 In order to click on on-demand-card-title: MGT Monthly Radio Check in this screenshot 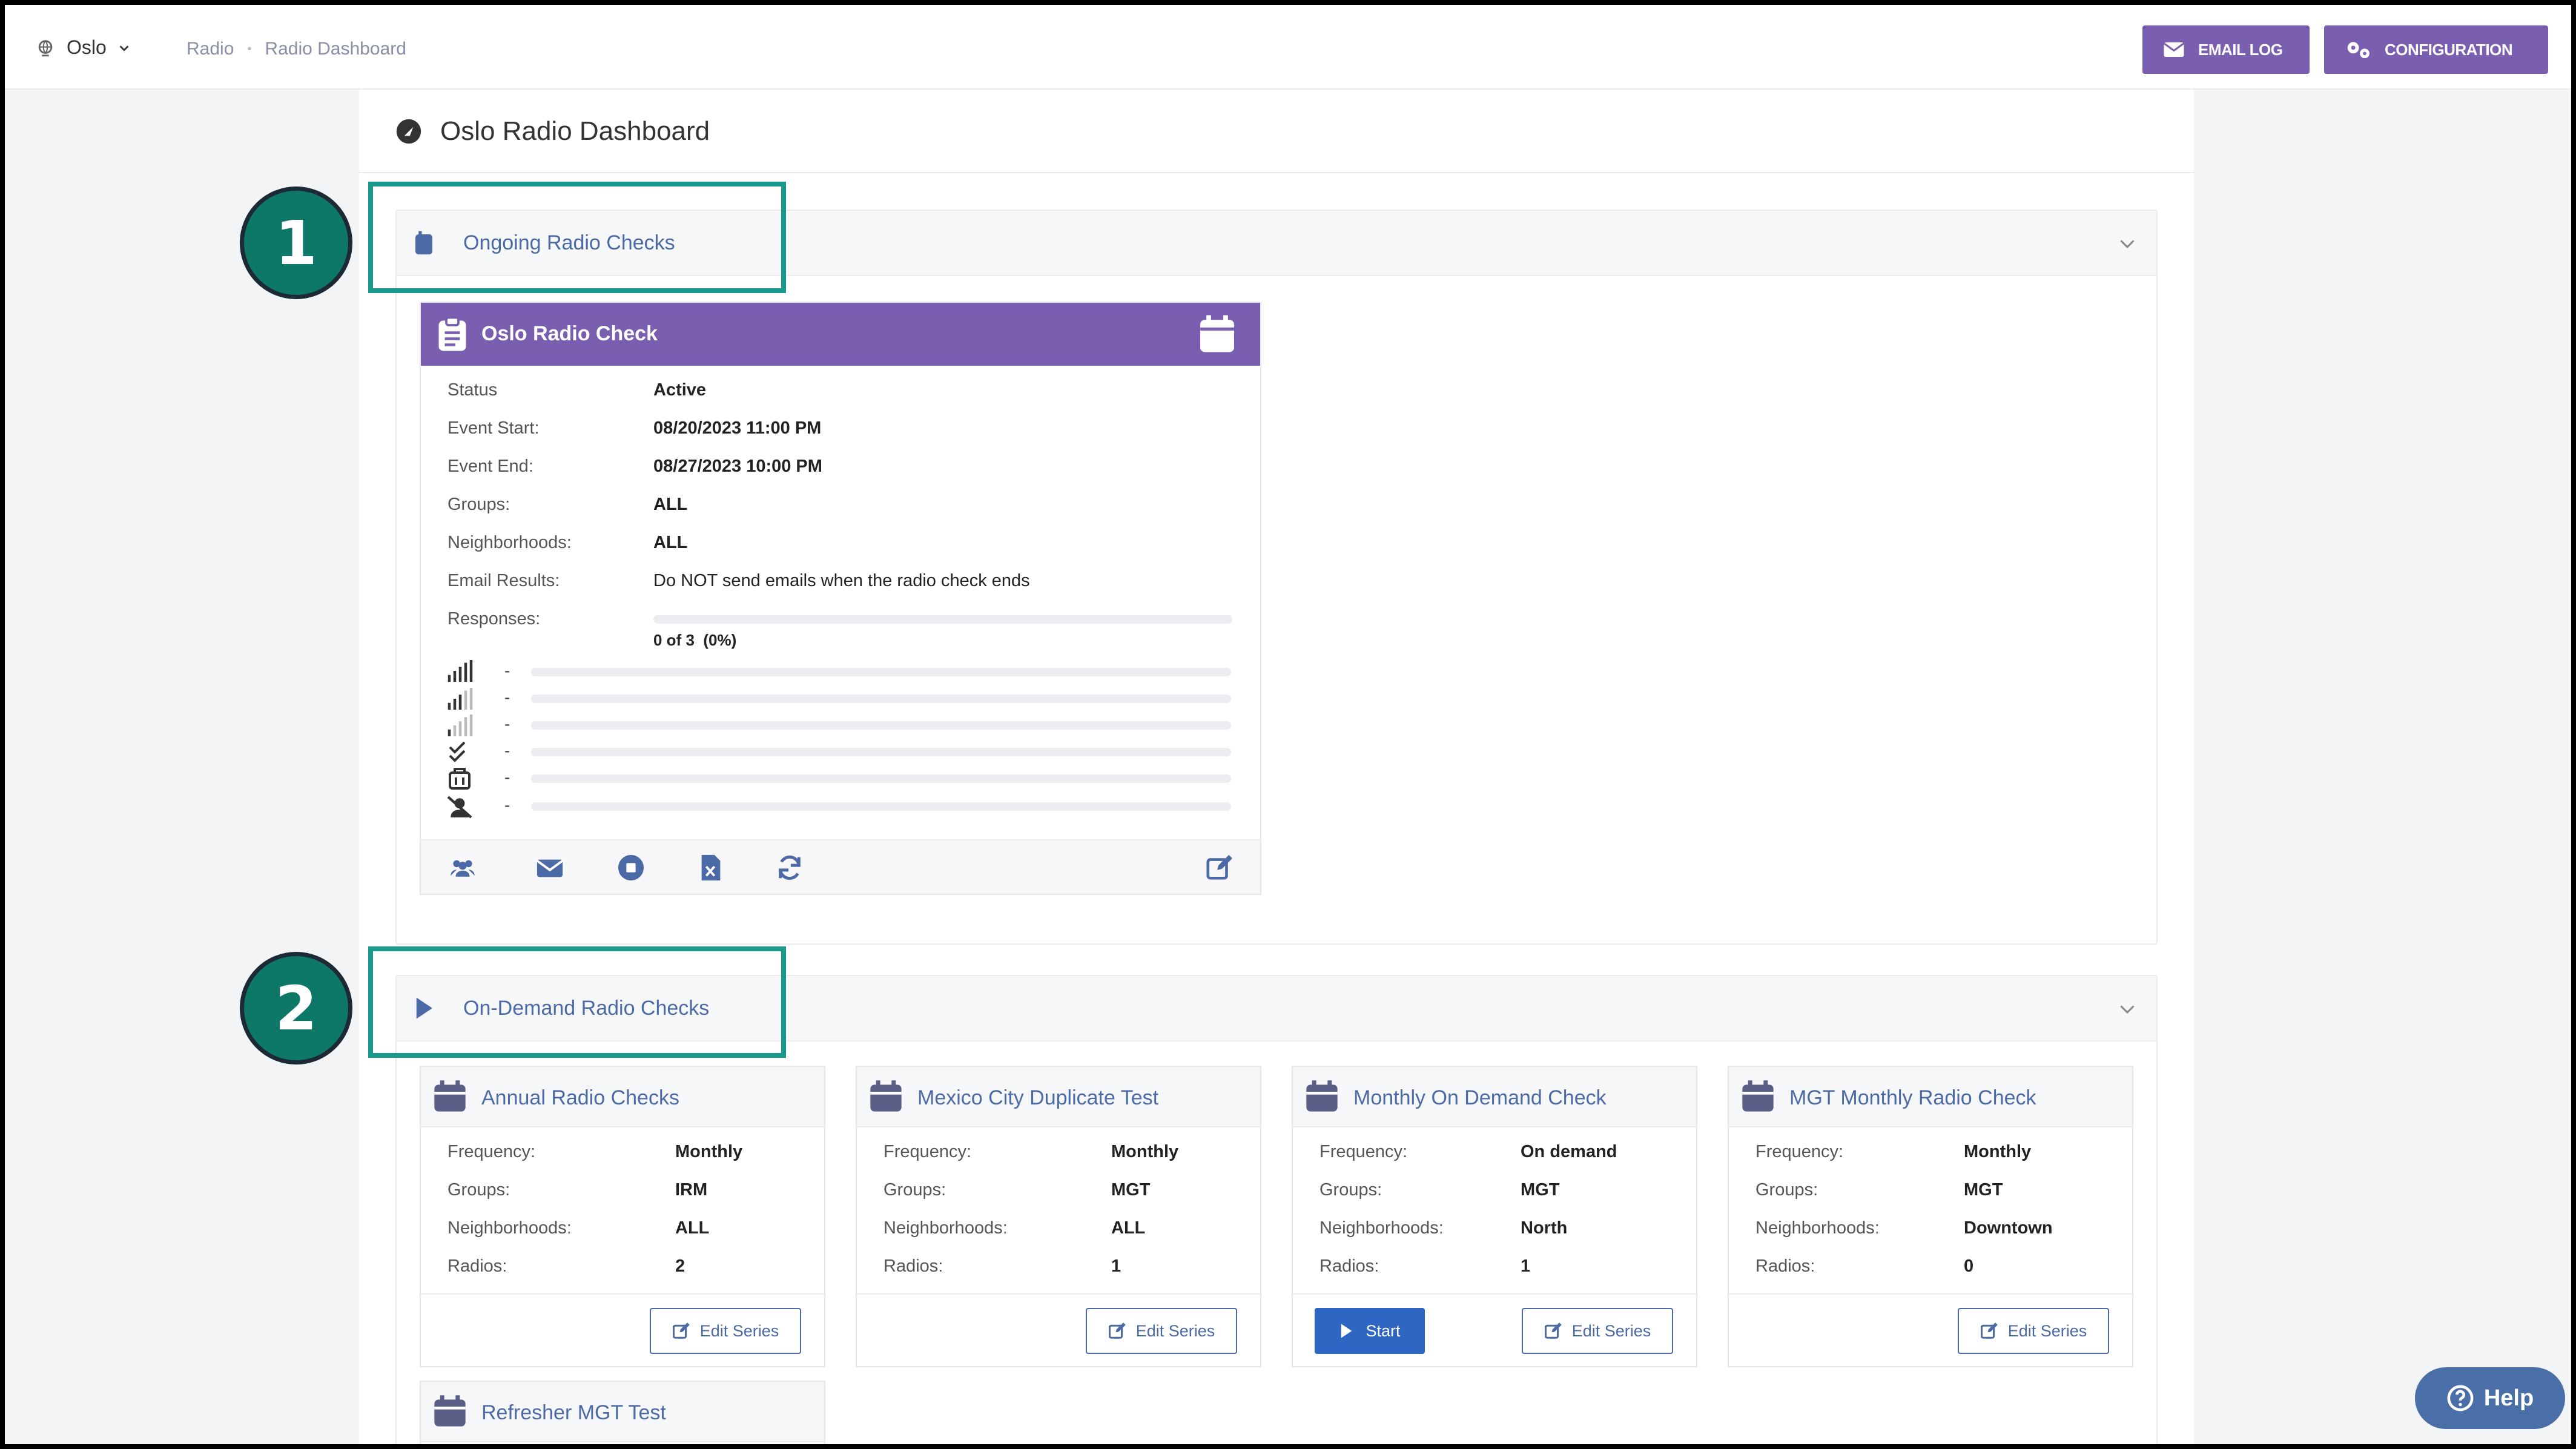, I will do `click(1912, 1098)`.